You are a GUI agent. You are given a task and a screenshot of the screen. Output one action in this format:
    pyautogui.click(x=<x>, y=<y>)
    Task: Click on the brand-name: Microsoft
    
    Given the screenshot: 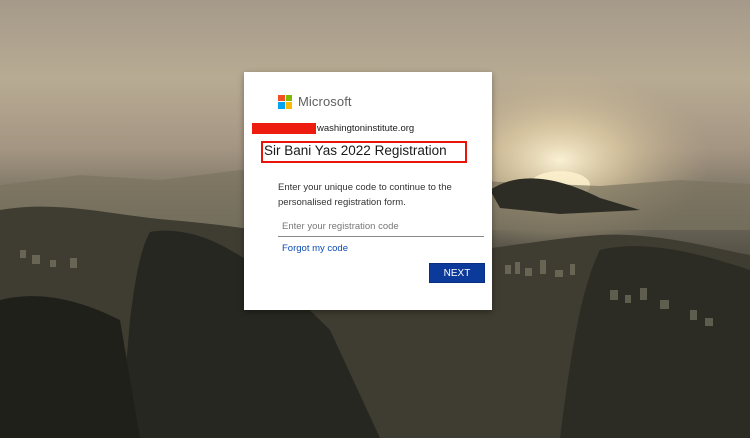 What is the action you would take?
    pyautogui.click(x=325, y=101)
    